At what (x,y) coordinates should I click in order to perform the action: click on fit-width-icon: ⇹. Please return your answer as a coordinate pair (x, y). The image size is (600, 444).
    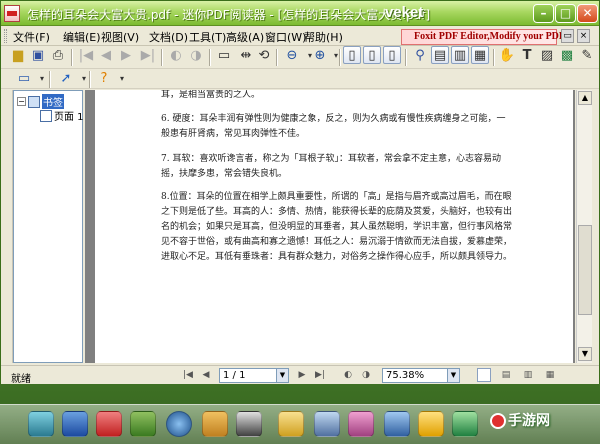
    Looking at the image, I should click on (246, 55).